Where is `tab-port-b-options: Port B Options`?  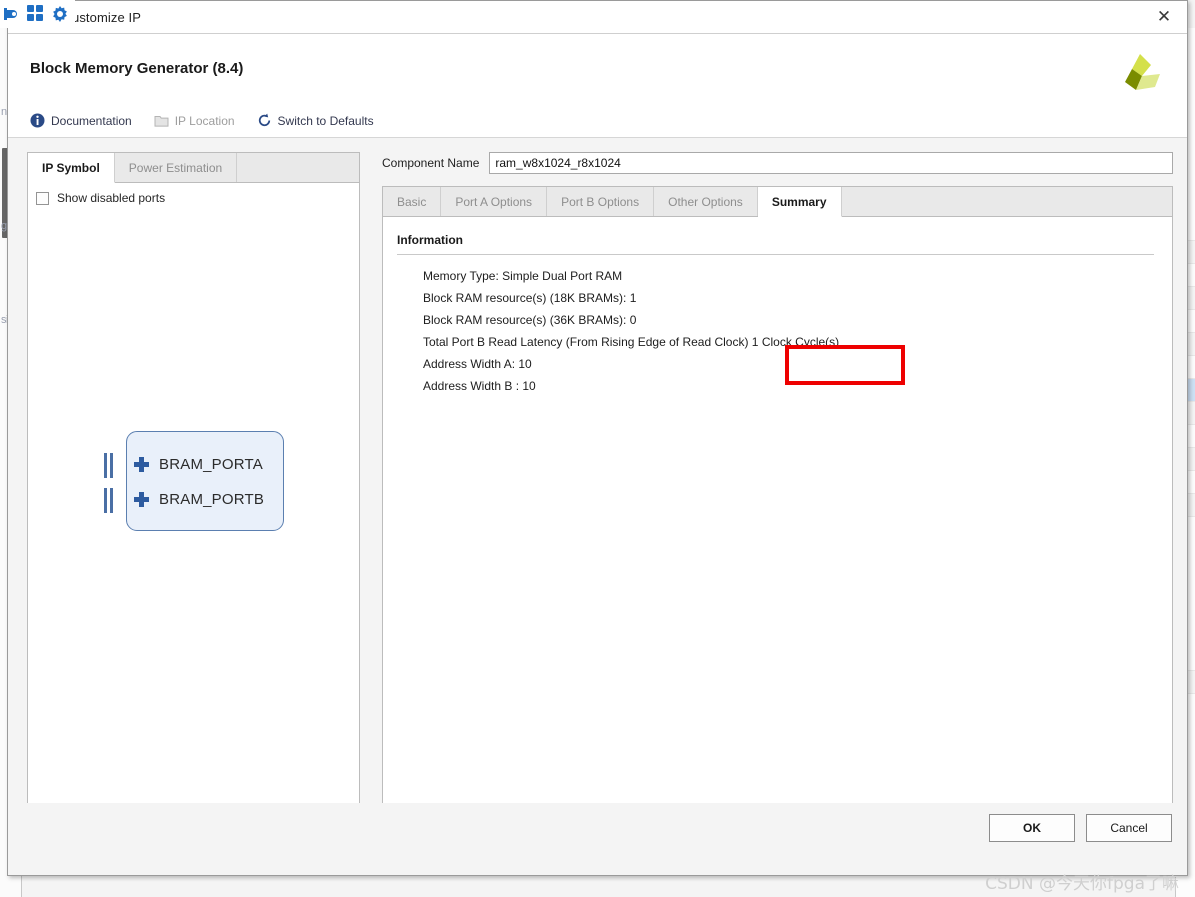
tab-port-b-options: Port B Options is located at coordinates (601, 201).